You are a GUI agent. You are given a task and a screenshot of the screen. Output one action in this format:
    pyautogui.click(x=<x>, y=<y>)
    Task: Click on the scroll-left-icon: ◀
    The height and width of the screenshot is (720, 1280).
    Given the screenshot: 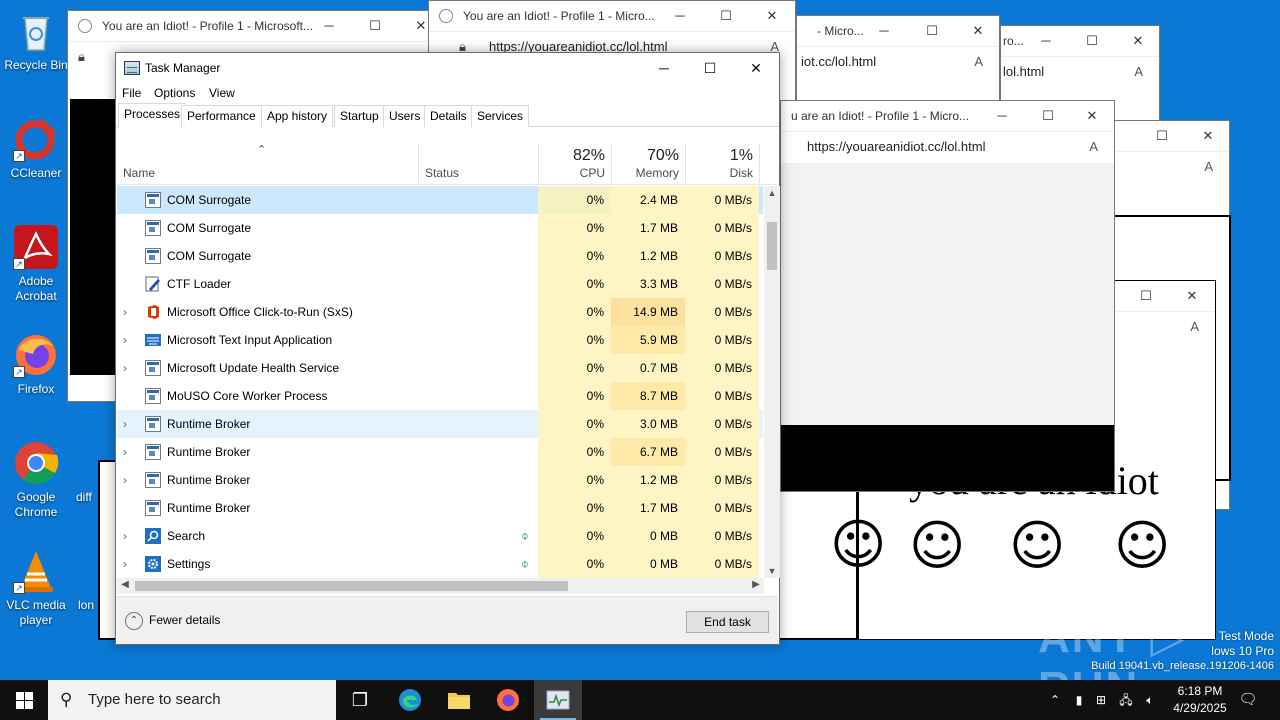 What is the action you would take?
    pyautogui.click(x=125, y=584)
    